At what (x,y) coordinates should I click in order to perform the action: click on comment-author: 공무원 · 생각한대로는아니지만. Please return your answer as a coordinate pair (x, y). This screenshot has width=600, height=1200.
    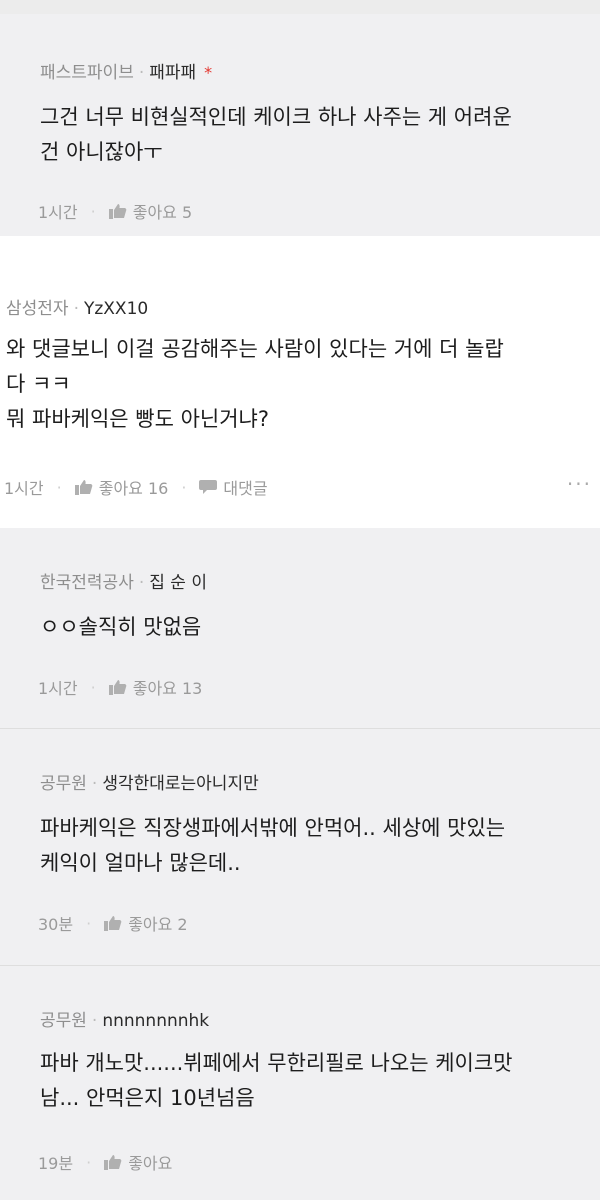
    Looking at the image, I should click on (149, 781).